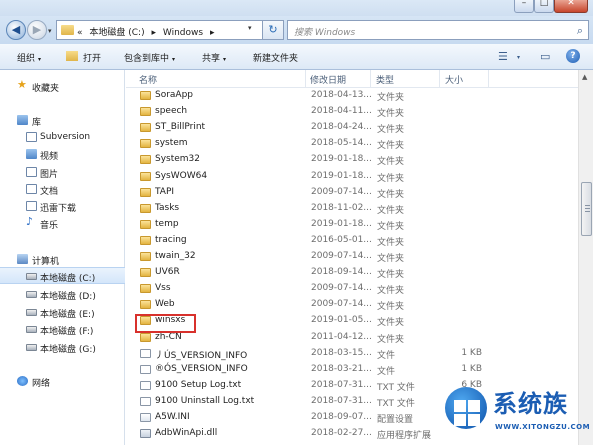 The height and width of the screenshot is (445, 593). I want to click on refresh-icon: ↻, so click(273, 29).